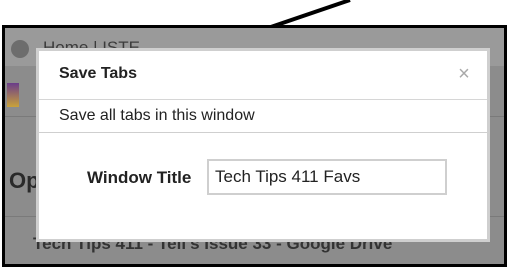 The height and width of the screenshot is (269, 510). I want to click on background-heading: Op, so click(24, 180).